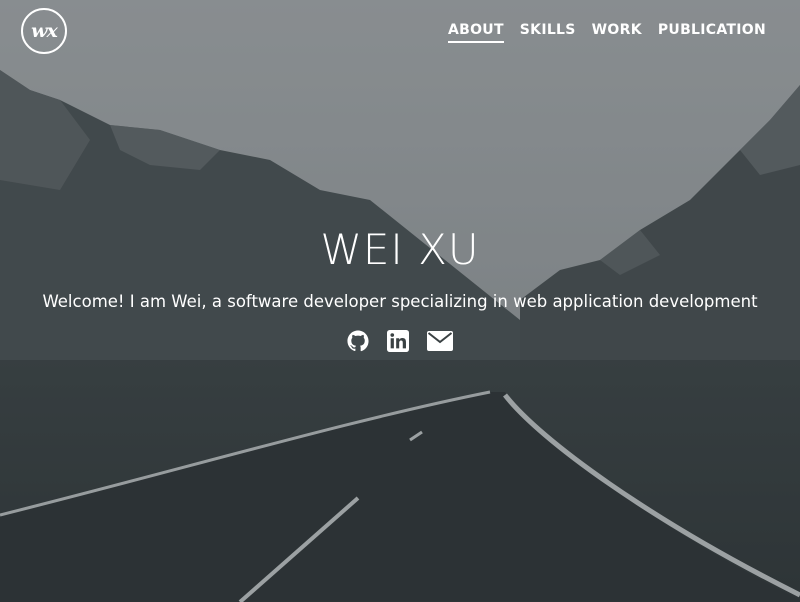 This screenshot has height=602, width=800. What do you see at coordinates (400, 249) in the screenshot?
I see `hero-name: WEI XU` at bounding box center [400, 249].